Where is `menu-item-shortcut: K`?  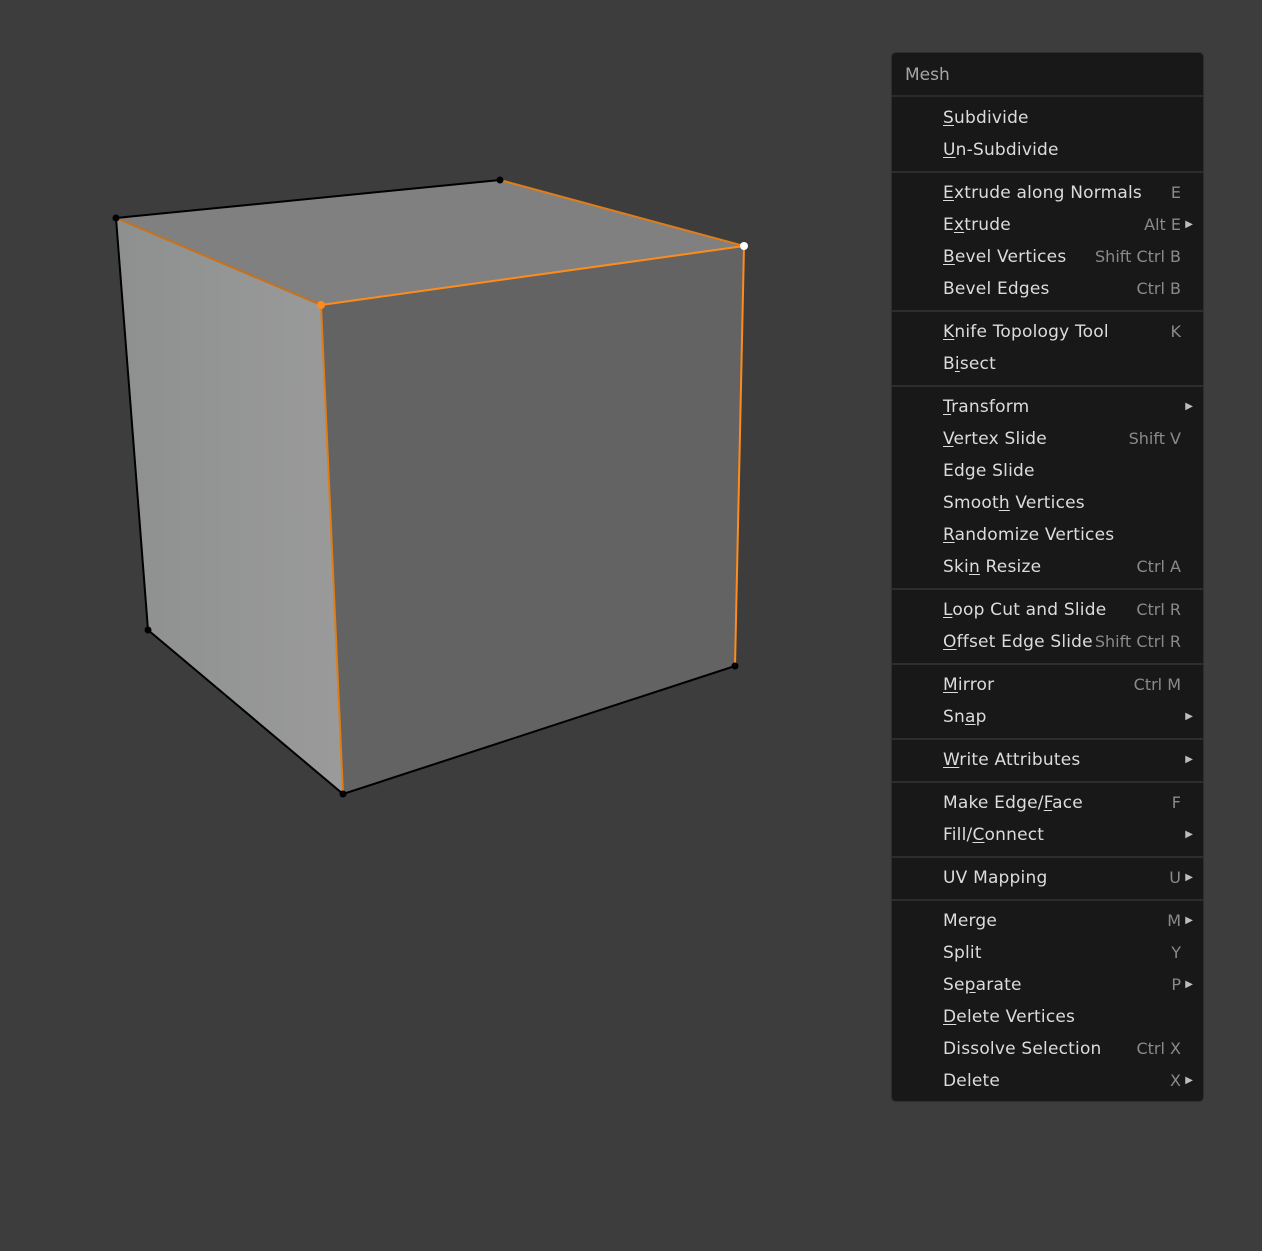
menu-item-shortcut: K is located at coordinates (1176, 331).